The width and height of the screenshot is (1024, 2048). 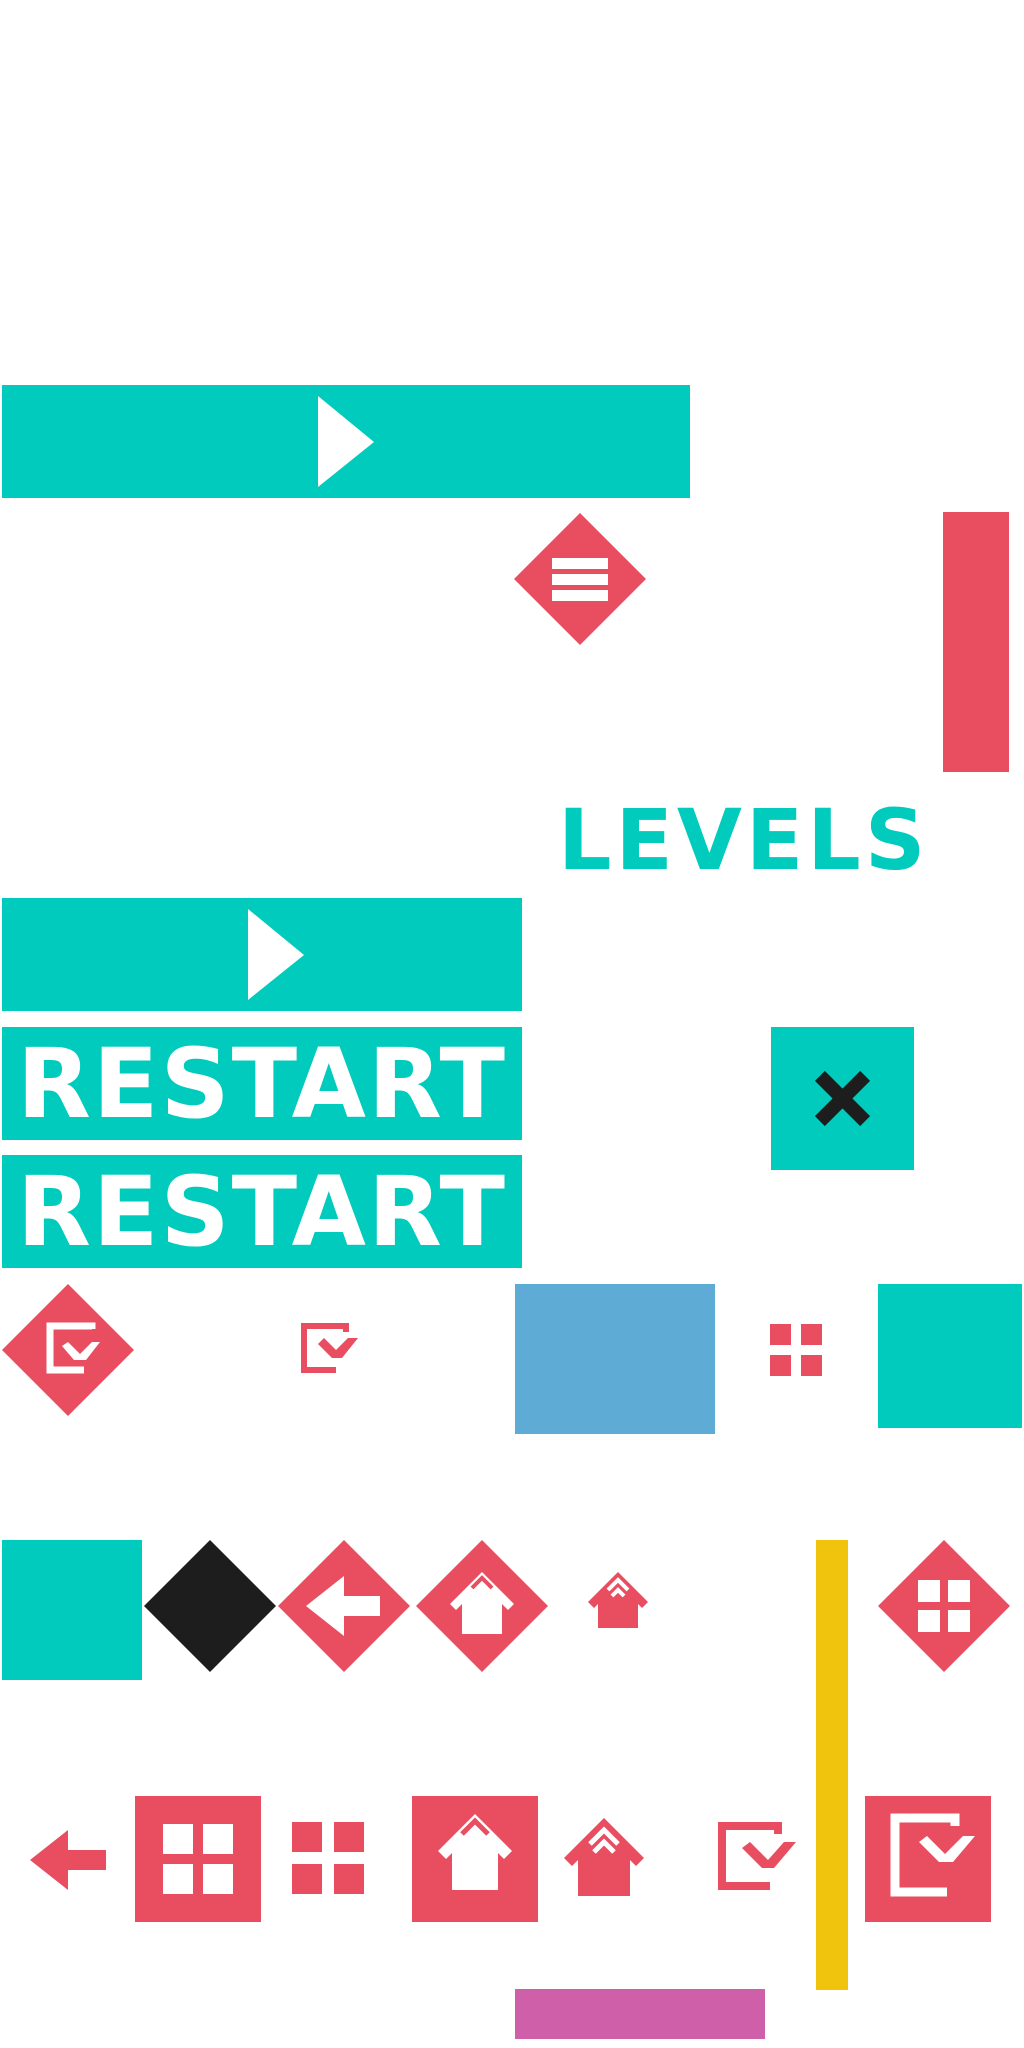 I want to click on grid-square-button, so click(x=198, y=1859).